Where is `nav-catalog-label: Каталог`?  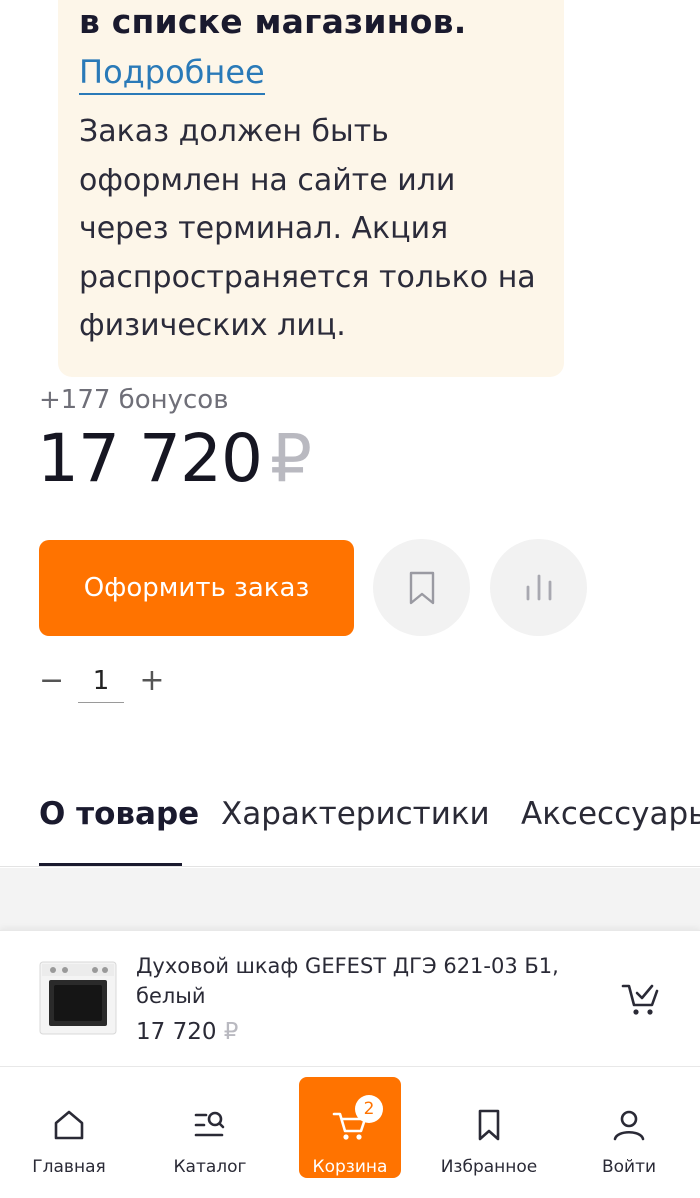 nav-catalog-label: Каталог is located at coordinates (210, 1167).